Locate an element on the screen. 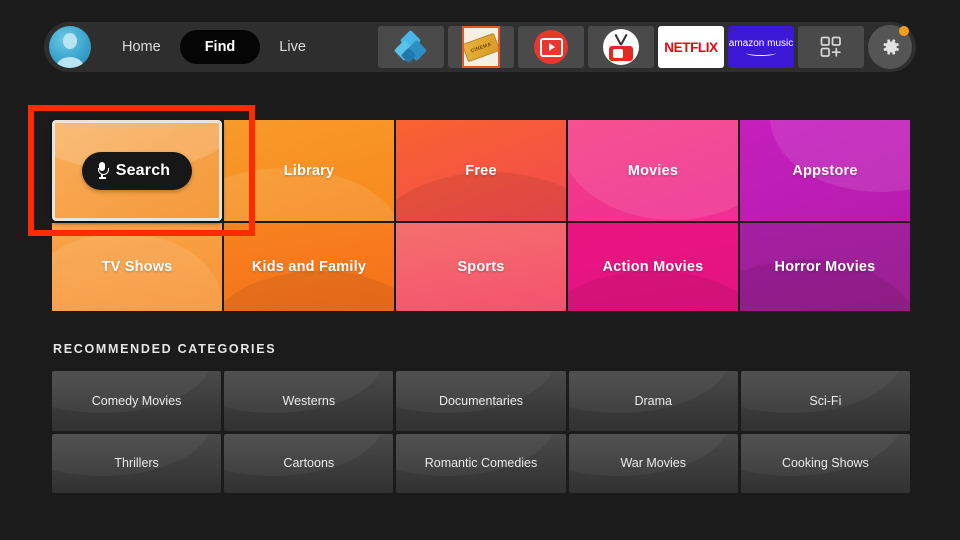 Image resolution: width=960 pixels, height=540 pixels. tile-label: Appstore is located at coordinates (825, 170).